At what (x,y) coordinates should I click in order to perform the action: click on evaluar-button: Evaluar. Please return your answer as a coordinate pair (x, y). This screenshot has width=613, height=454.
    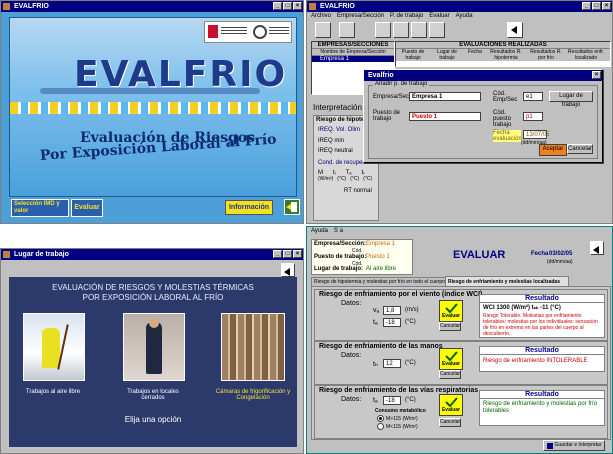
    Looking at the image, I should click on (87, 208).